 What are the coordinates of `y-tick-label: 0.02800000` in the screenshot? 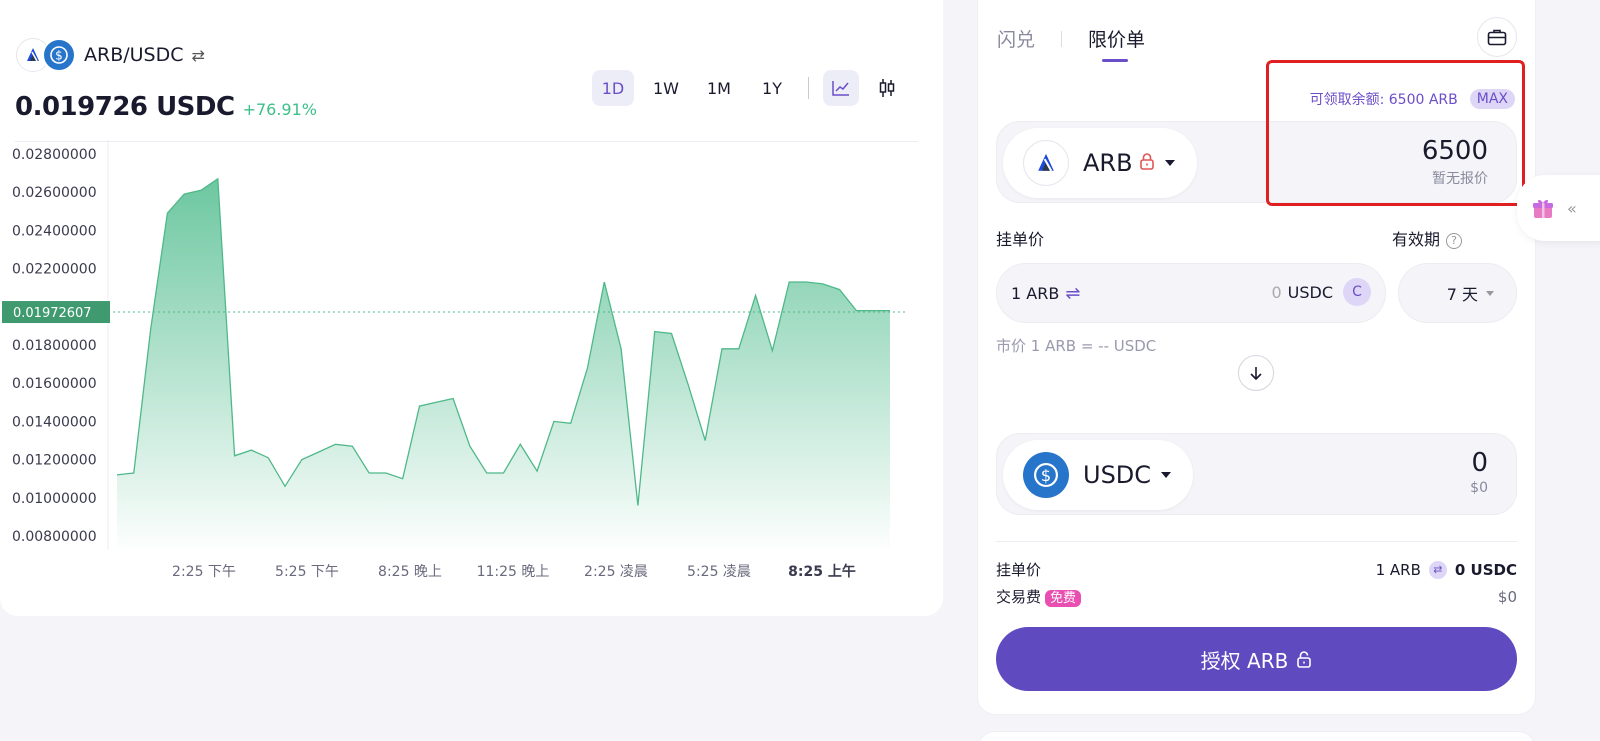 It's located at (54, 155).